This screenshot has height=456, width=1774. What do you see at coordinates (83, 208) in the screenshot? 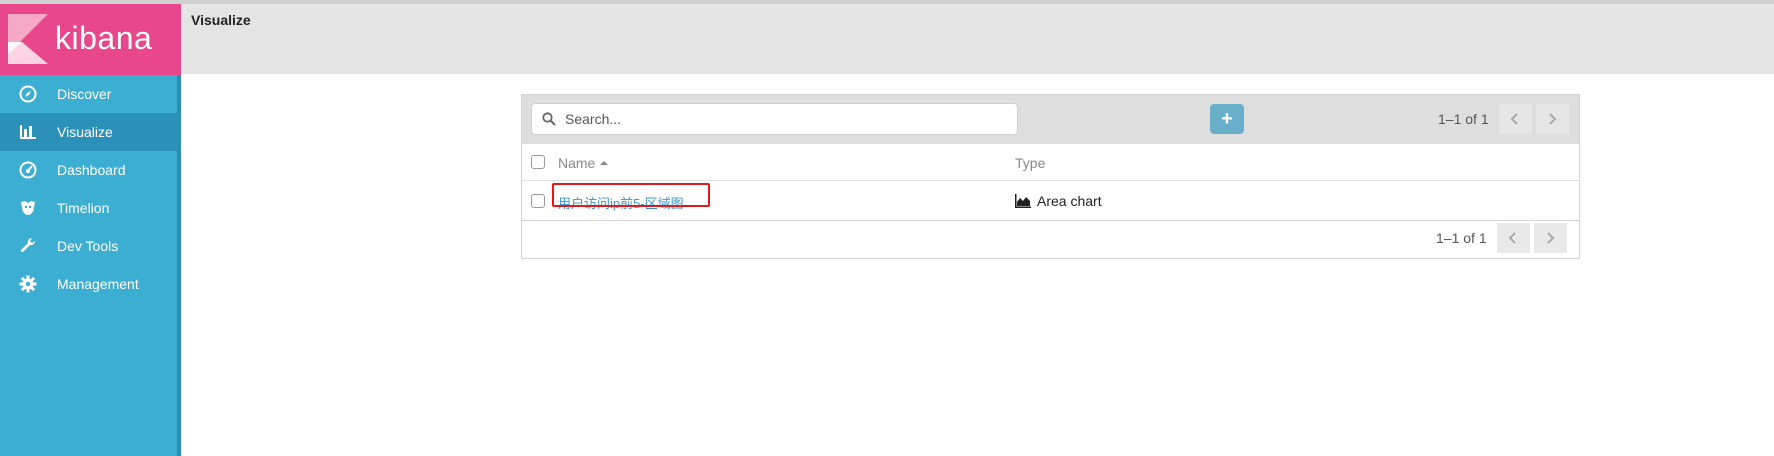
I see `sidebar-item-label: Timelion` at bounding box center [83, 208].